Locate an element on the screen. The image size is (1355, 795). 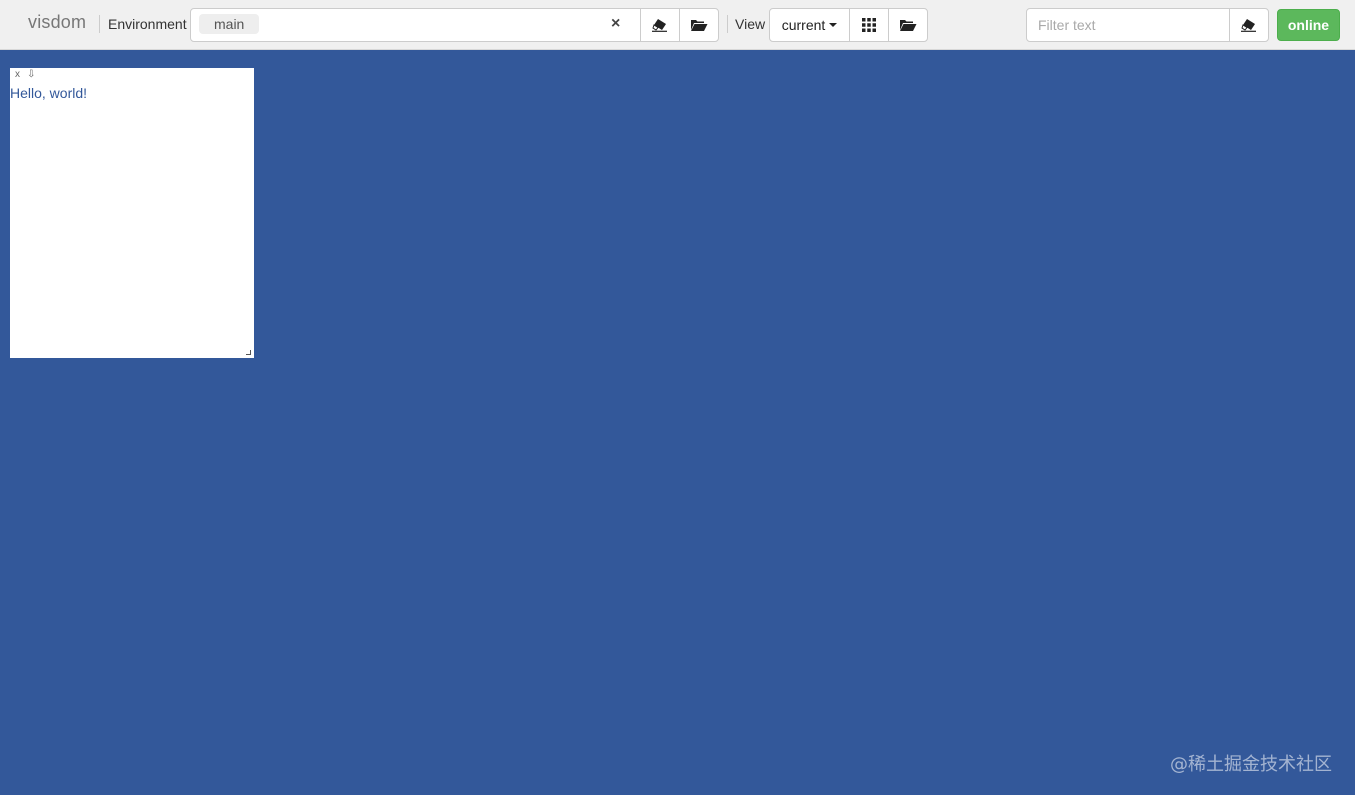
filter-input is located at coordinates (1128, 25).